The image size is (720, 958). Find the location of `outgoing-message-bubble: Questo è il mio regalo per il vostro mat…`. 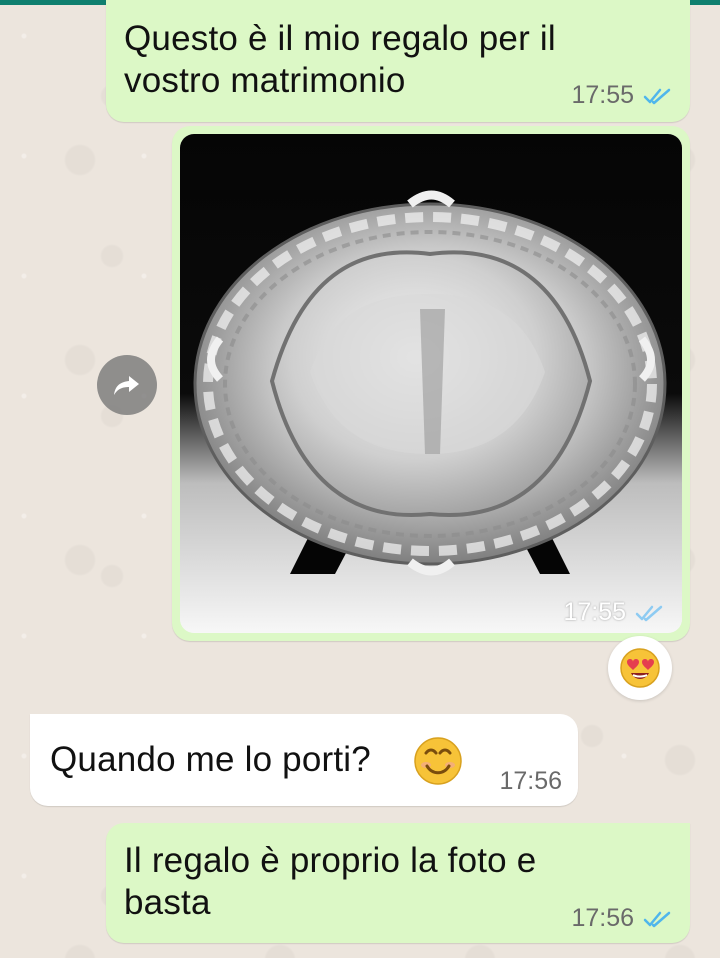

outgoing-message-bubble: Questo è il mio regalo per il vostro mat… is located at coordinates (398, 61).